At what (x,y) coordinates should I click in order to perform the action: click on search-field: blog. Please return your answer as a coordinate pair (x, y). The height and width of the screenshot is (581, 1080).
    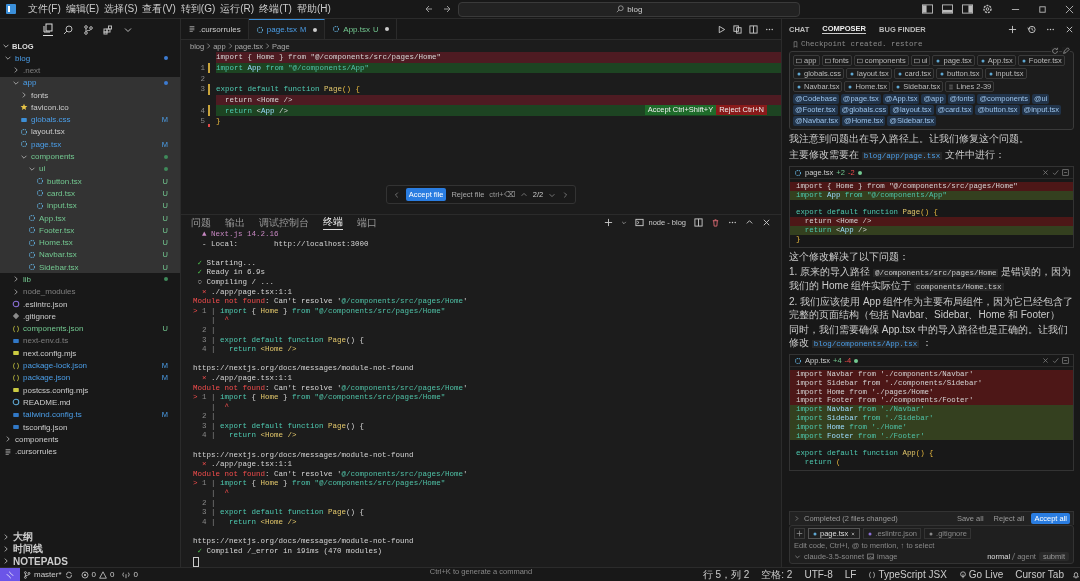
    Looking at the image, I should click on (629, 9).